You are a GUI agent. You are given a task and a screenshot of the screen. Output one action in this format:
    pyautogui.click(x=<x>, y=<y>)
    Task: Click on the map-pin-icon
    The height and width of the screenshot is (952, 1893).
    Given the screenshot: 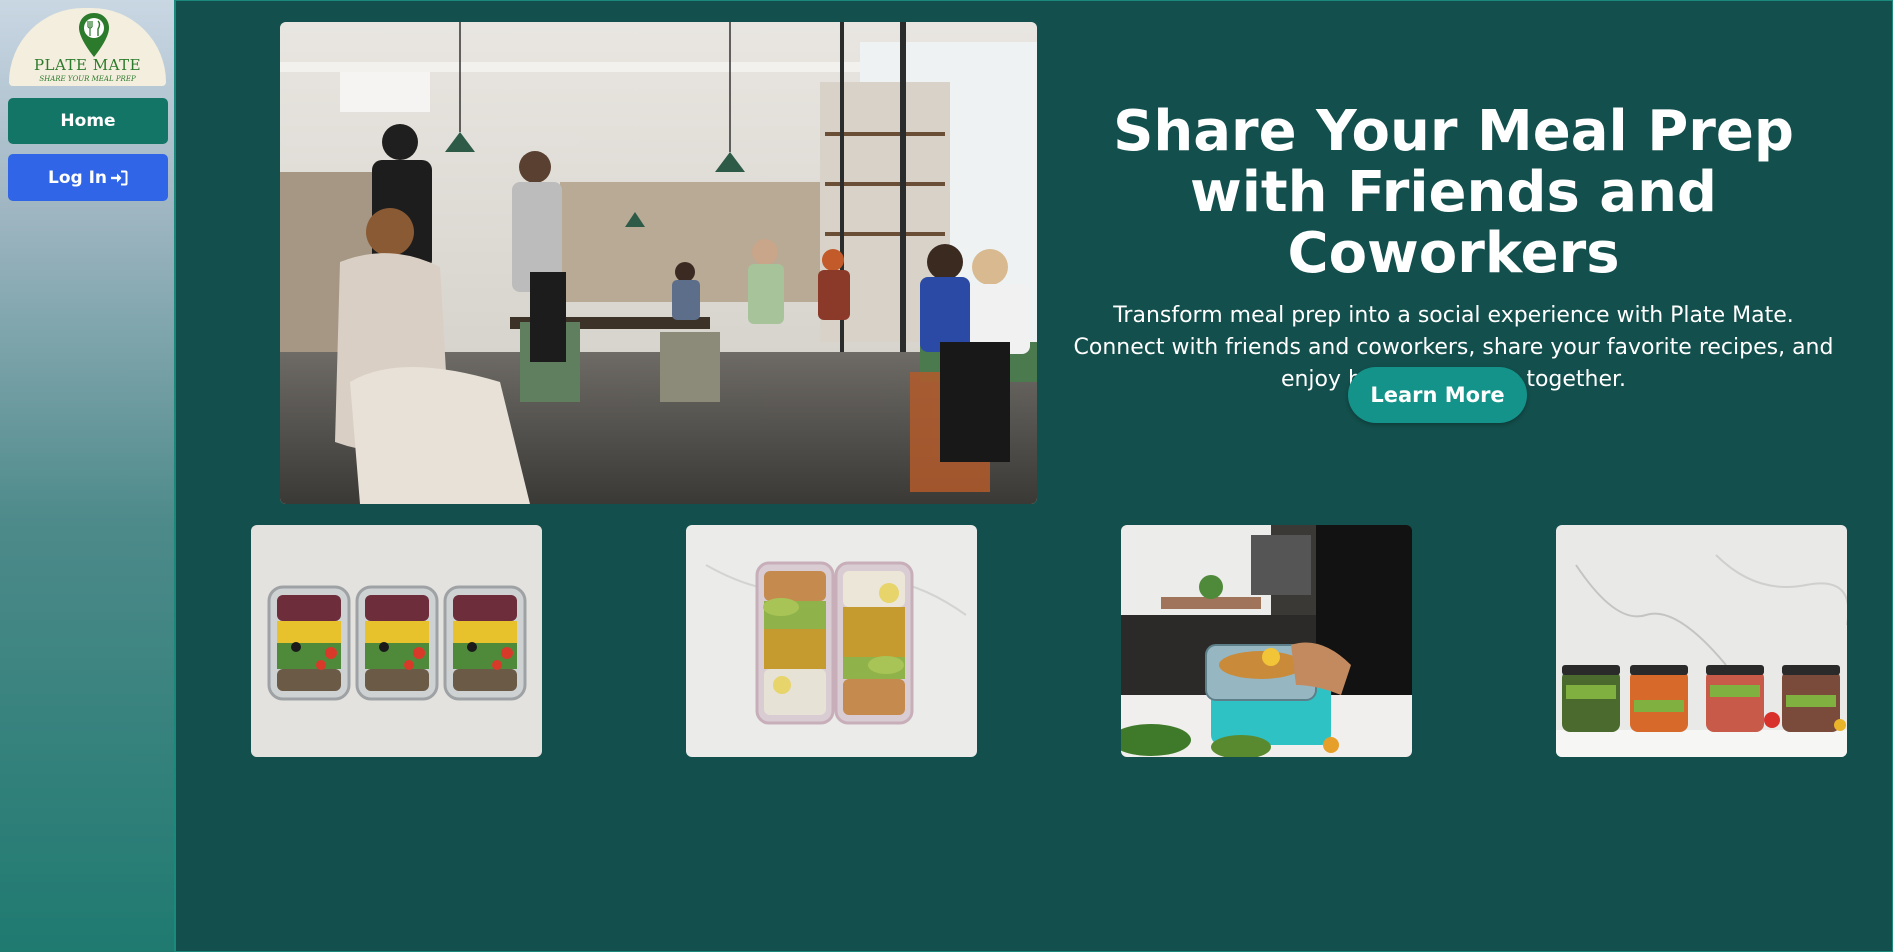 What is the action you would take?
    pyautogui.click(x=94, y=35)
    